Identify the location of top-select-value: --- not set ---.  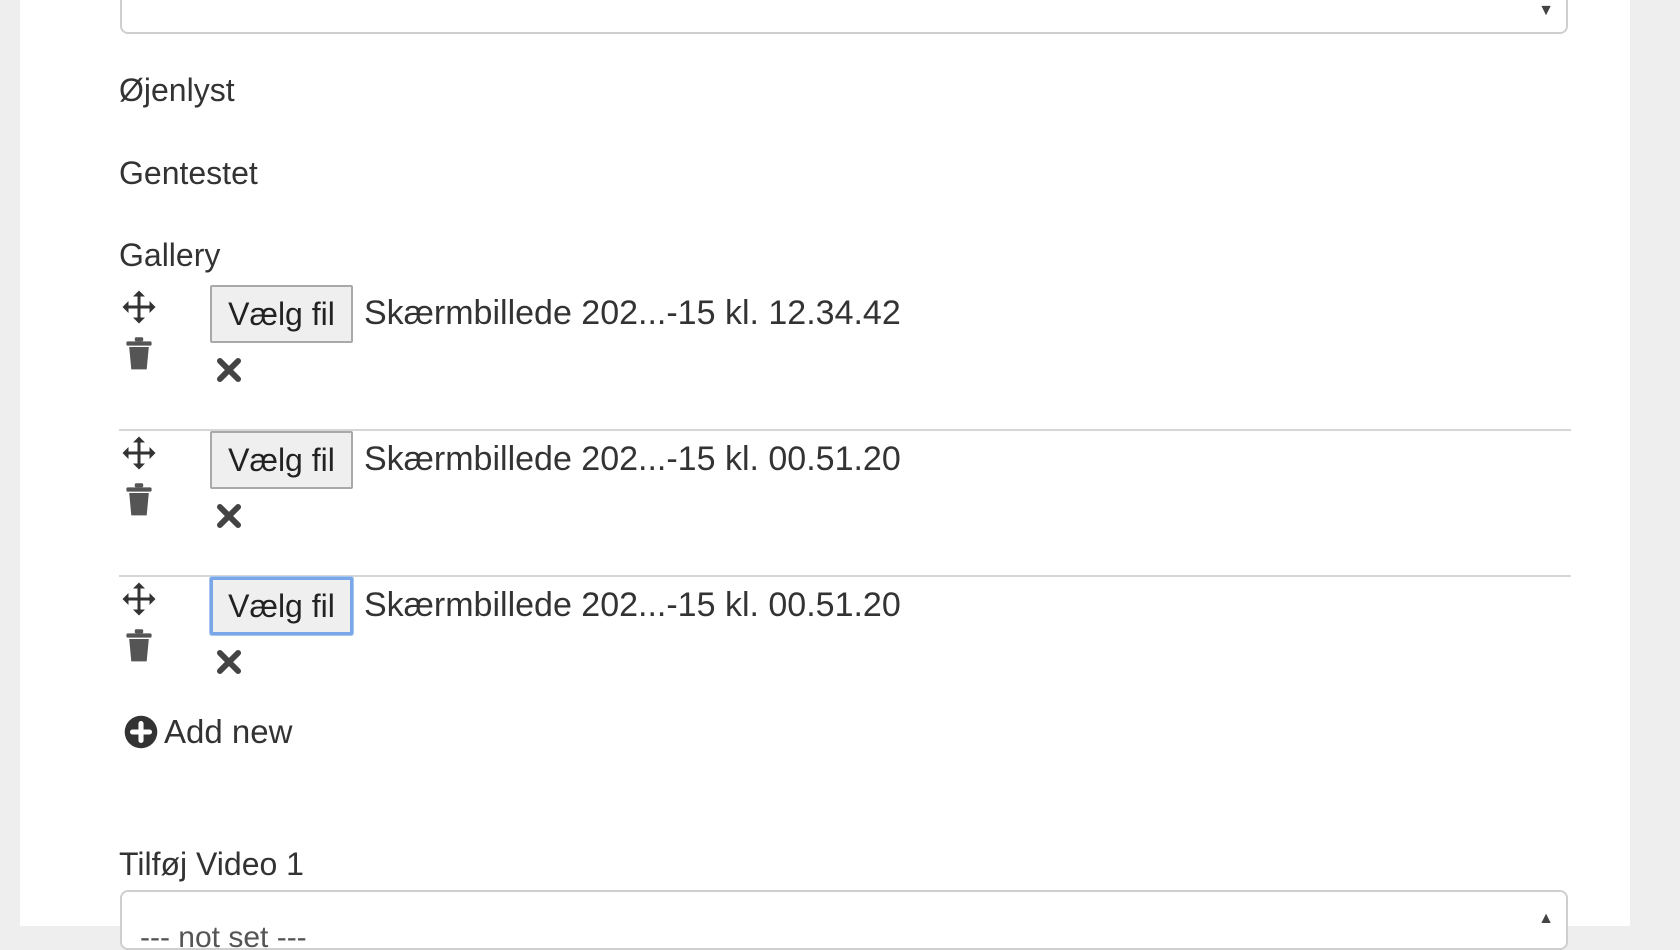
(223, 6).